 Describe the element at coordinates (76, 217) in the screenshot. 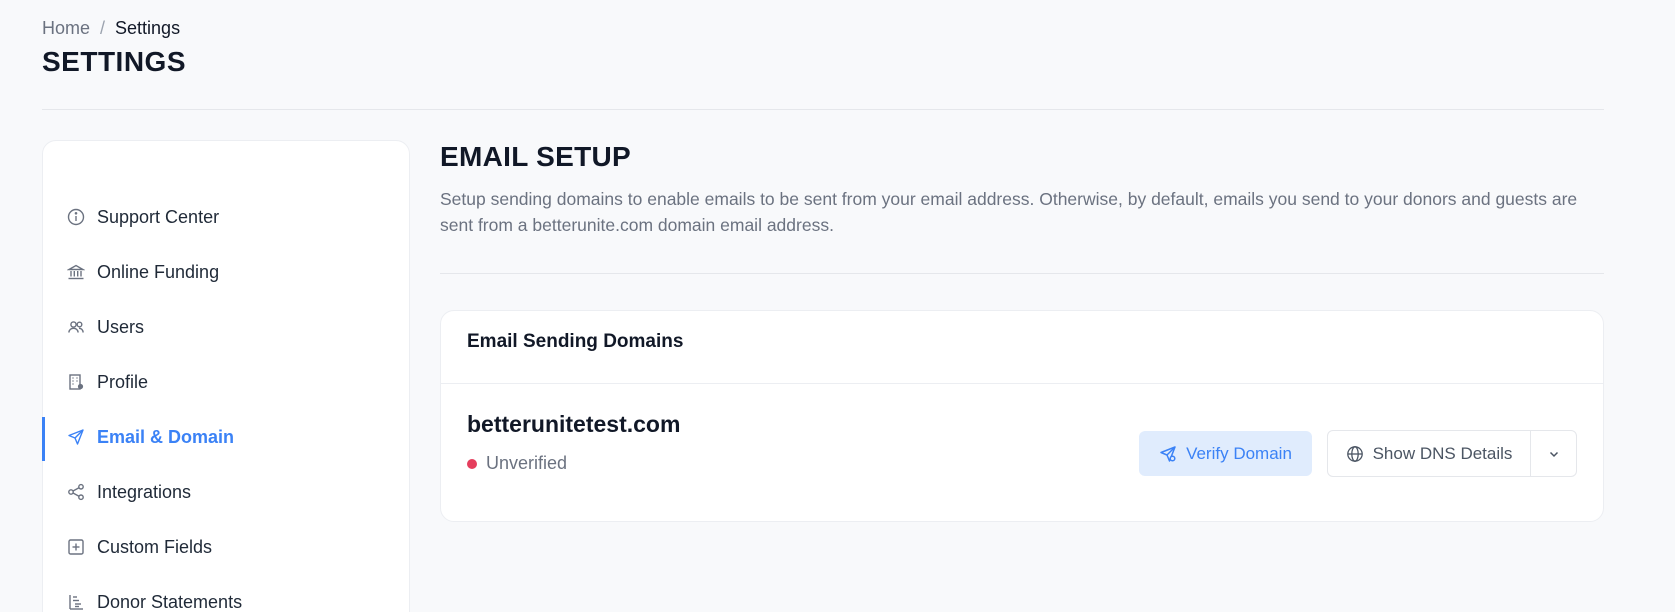

I see `info-circle-icon` at that location.